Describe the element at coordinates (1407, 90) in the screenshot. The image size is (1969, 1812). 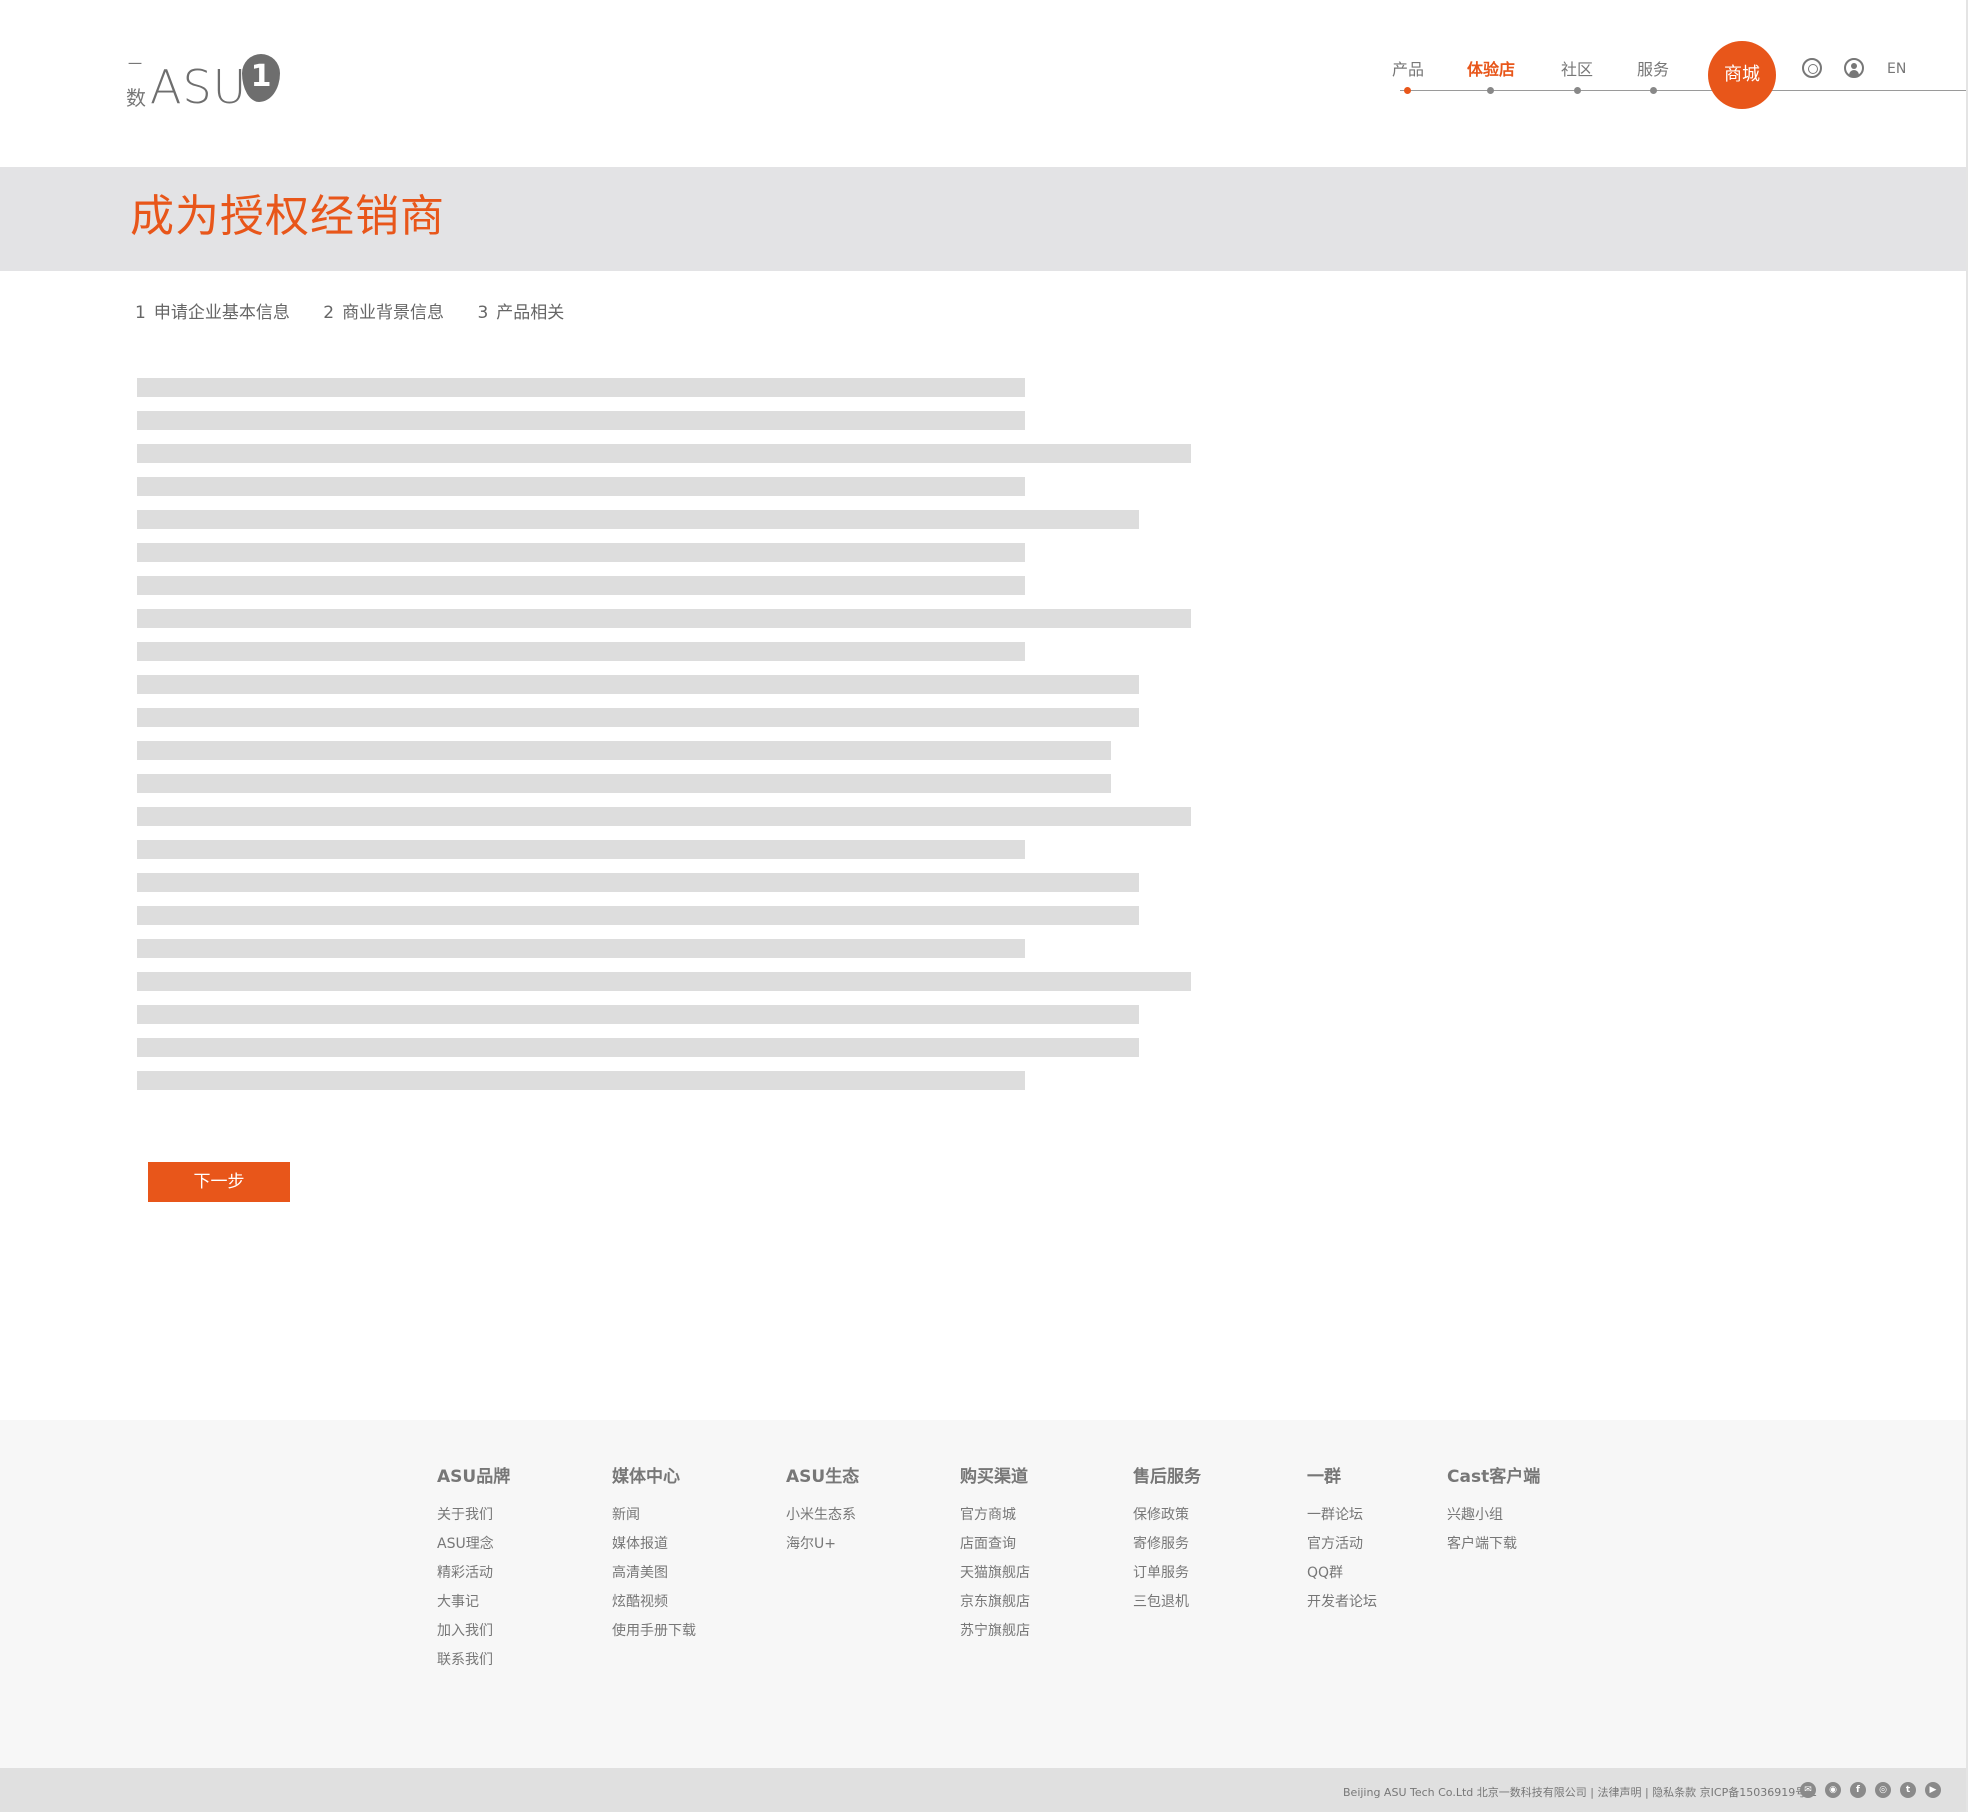
I see `nav-dot-products` at that location.